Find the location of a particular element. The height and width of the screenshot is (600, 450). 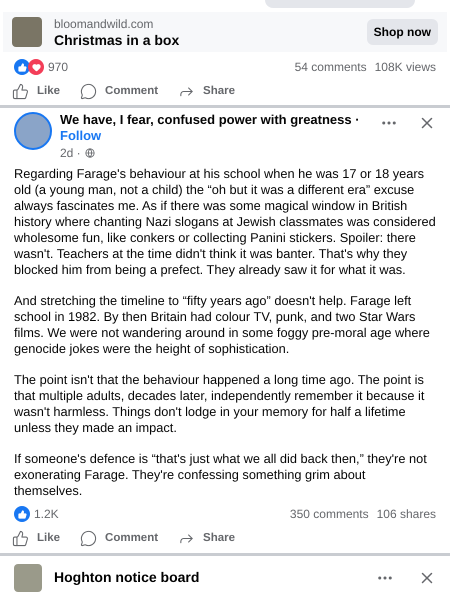

ad-headline: Christmas in a box is located at coordinates (117, 40).